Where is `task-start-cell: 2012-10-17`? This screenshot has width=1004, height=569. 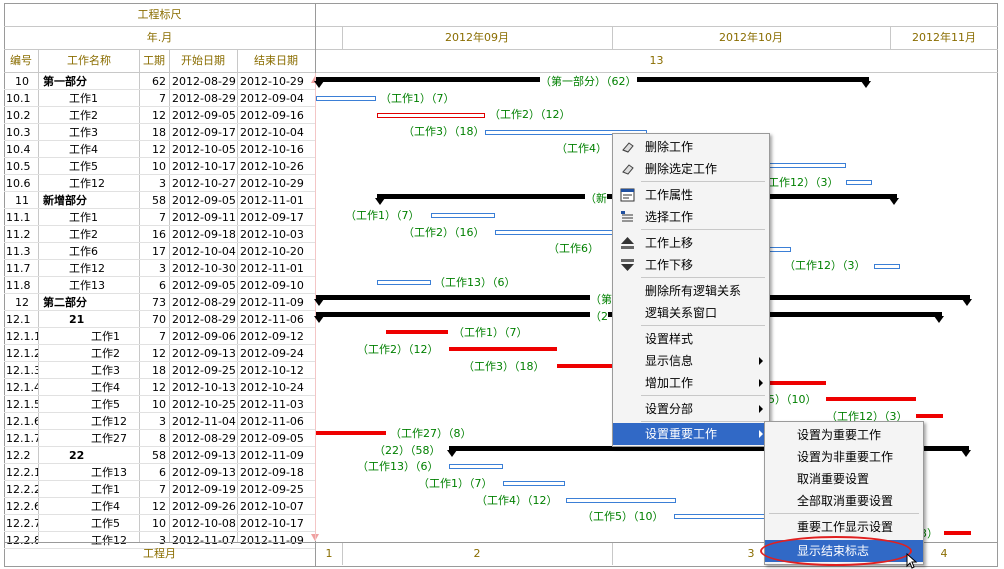
task-start-cell: 2012-10-17 is located at coordinates (204, 166).